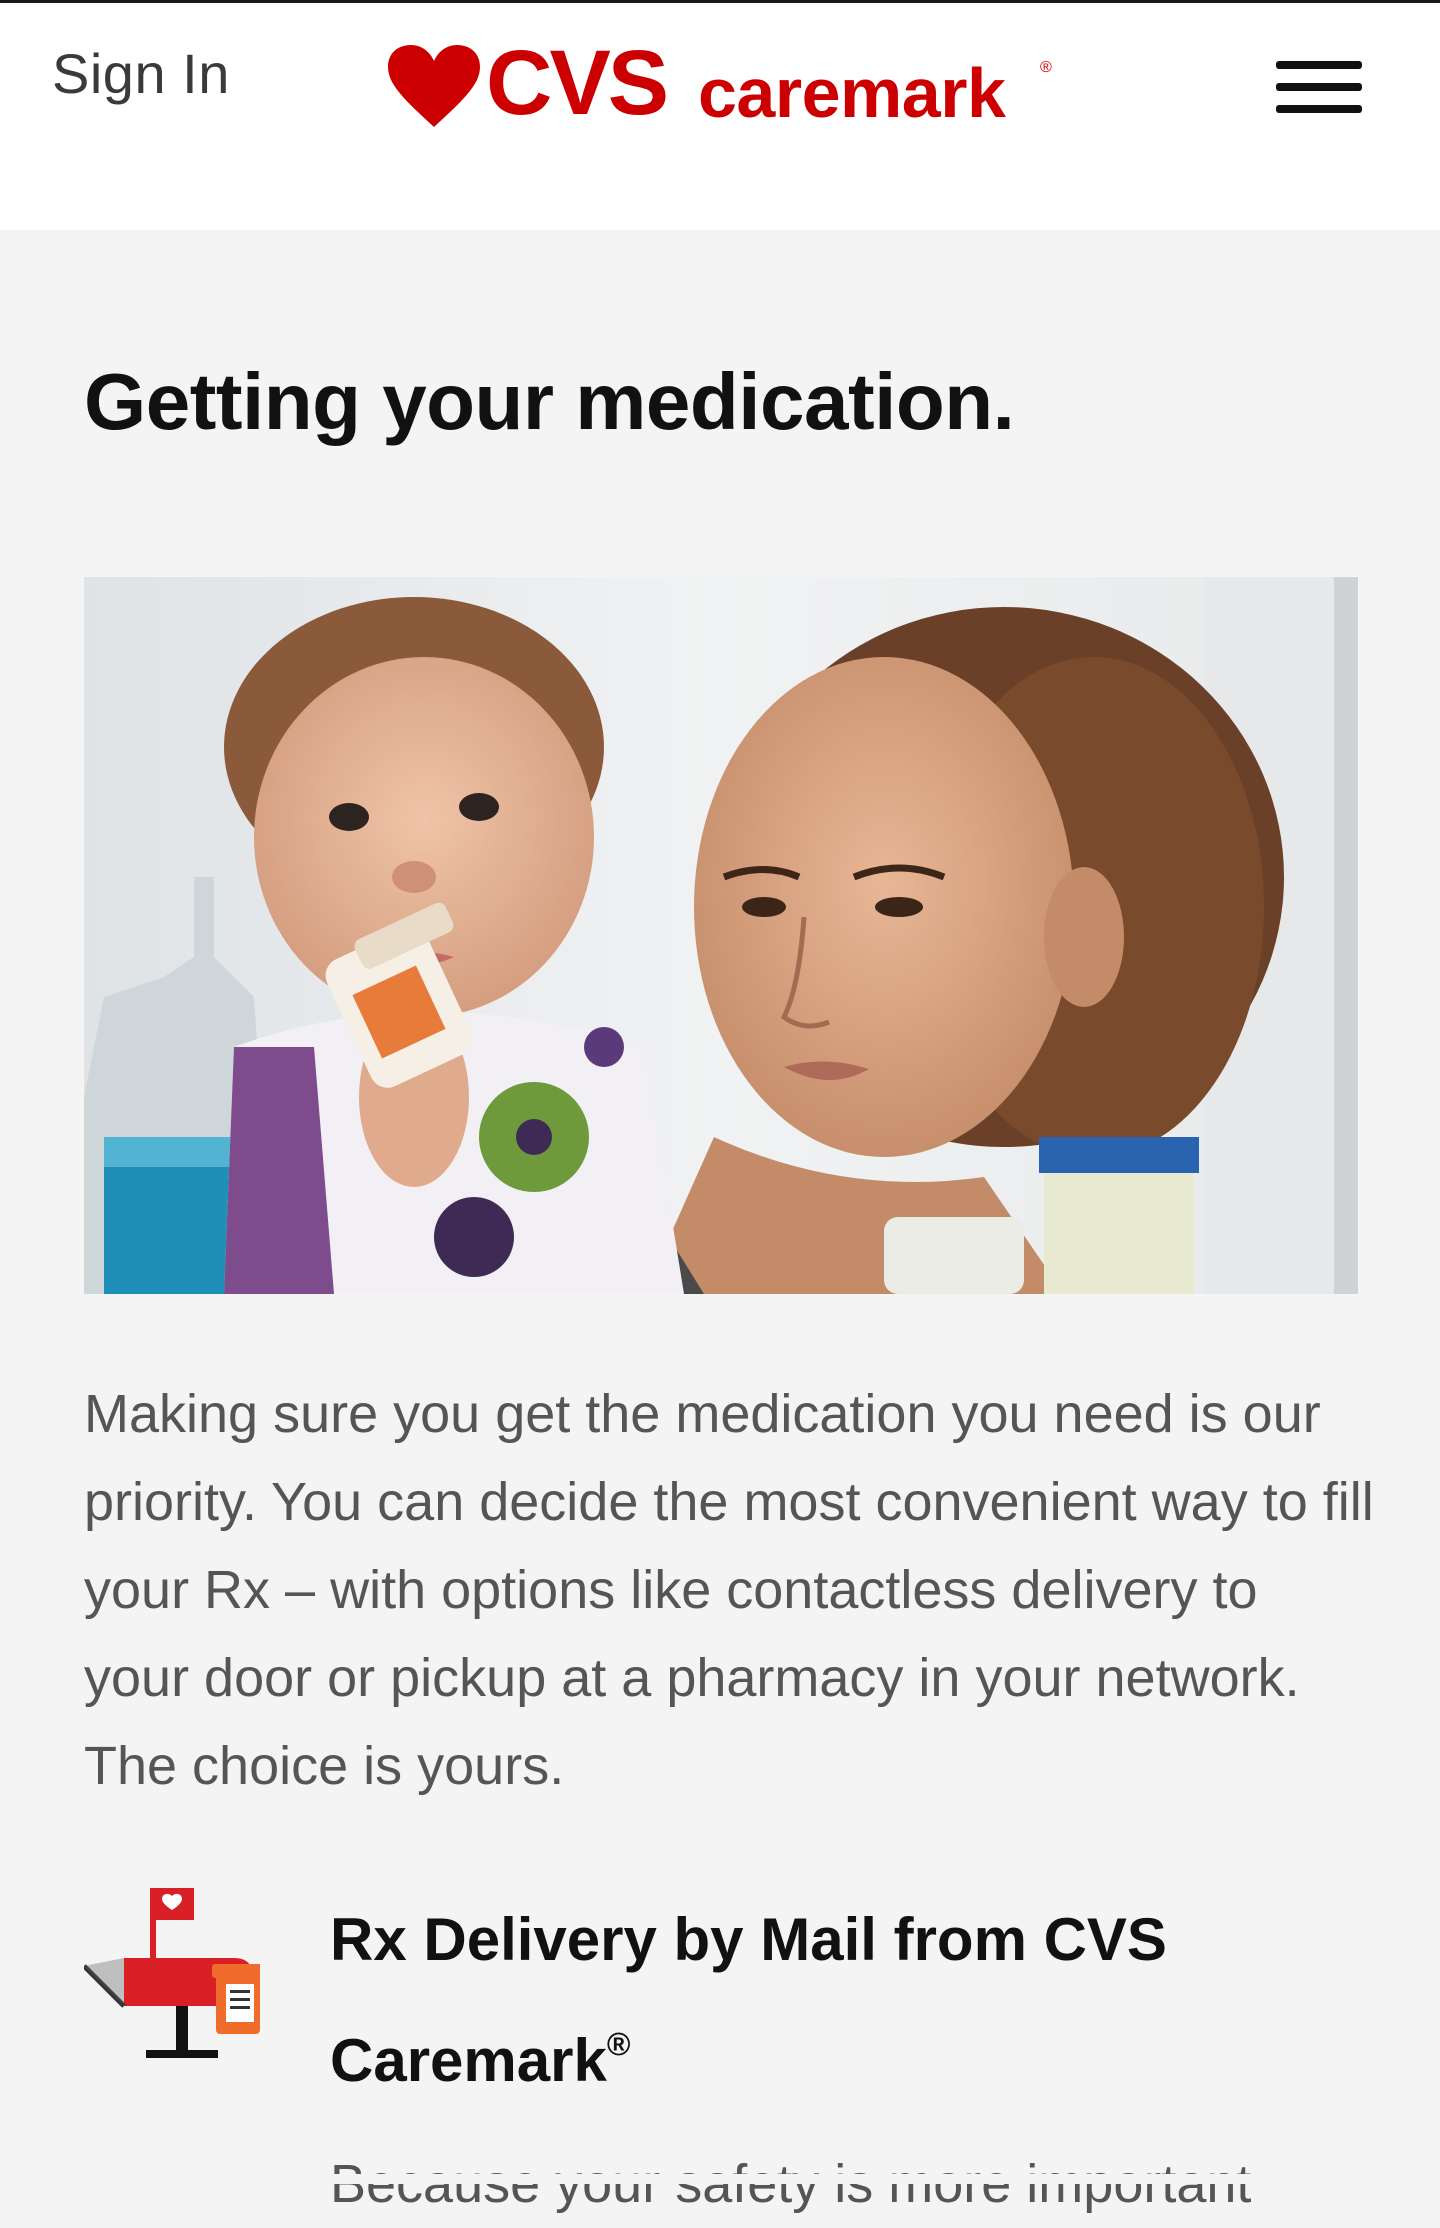 The width and height of the screenshot is (1440, 2228). I want to click on logo-registered-mark: ®, so click(1046, 67).